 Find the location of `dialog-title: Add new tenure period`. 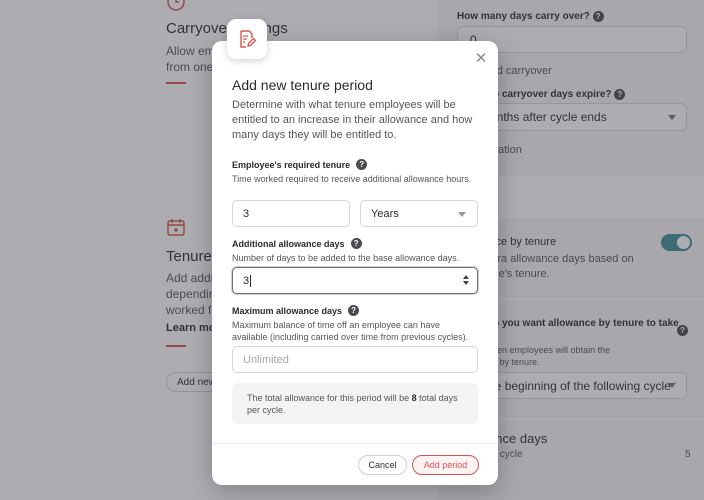

dialog-title: Add new tenure period is located at coordinates (302, 85).